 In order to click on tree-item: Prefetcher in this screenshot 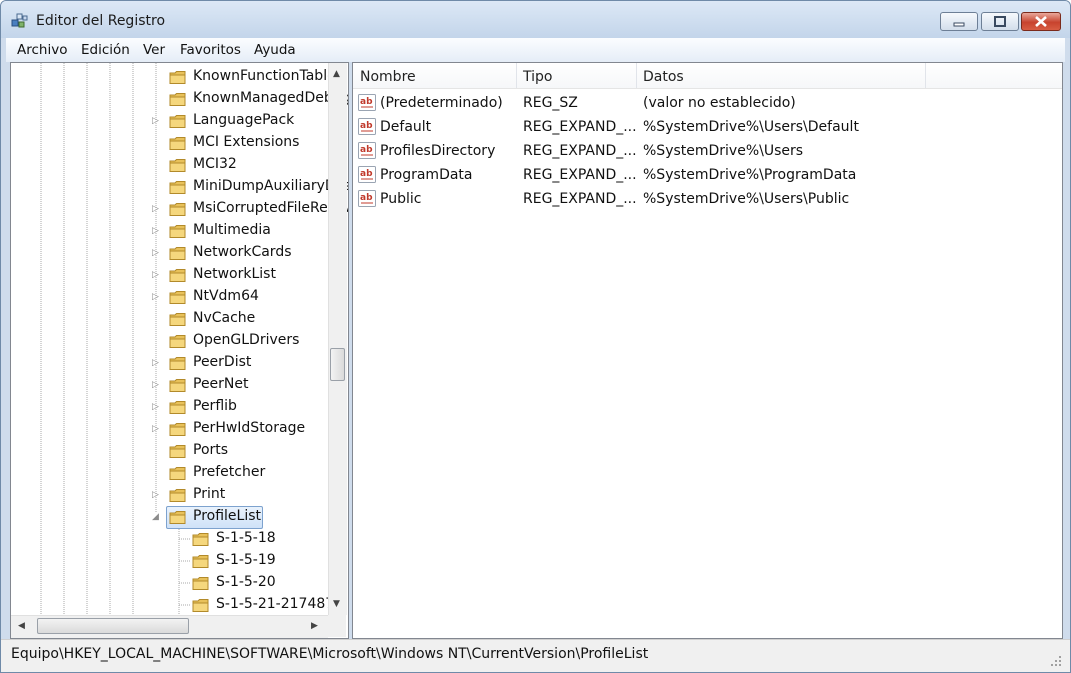, I will do `click(169, 473)`.